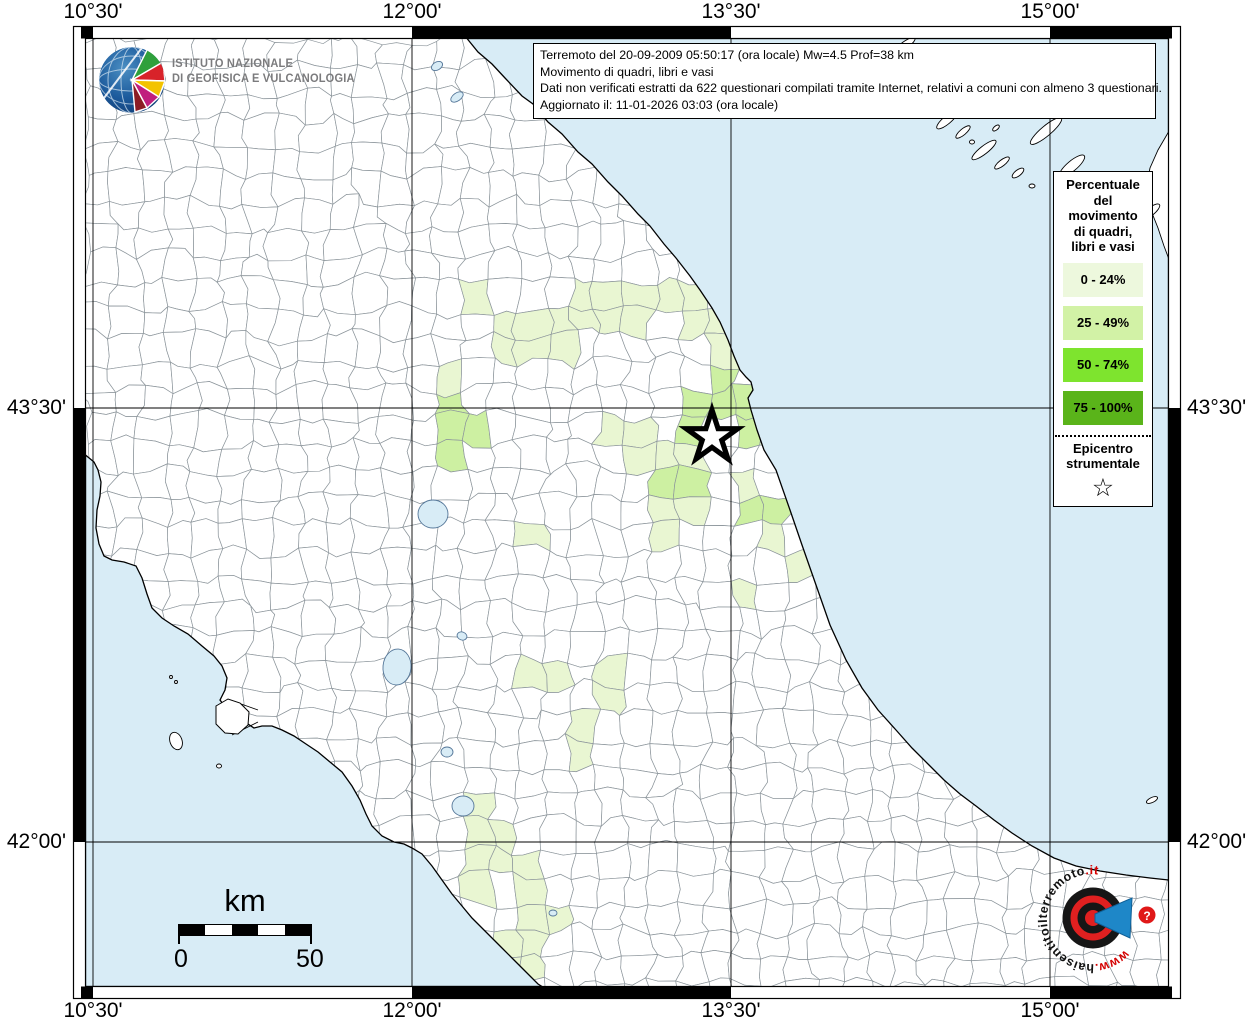 The width and height of the screenshot is (1255, 1024). Describe the element at coordinates (310, 959) in the screenshot. I see `scale-max-label: 50` at that location.